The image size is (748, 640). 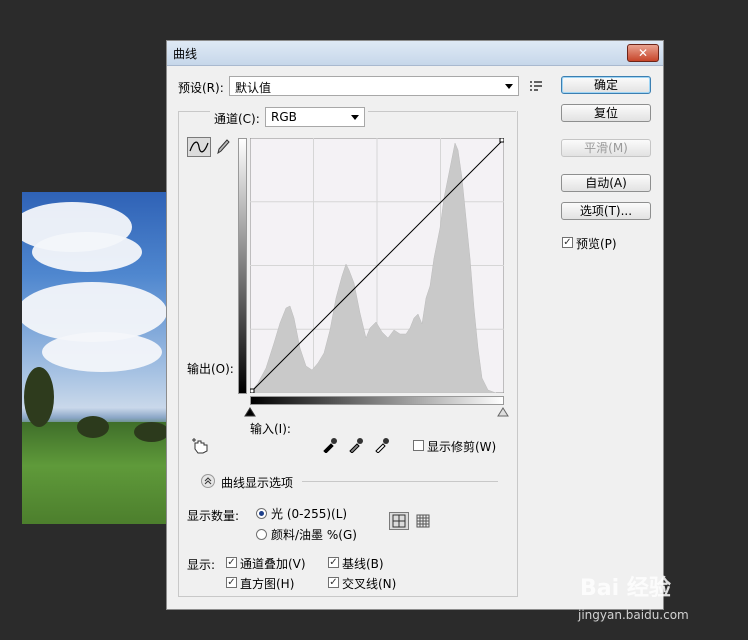 I want to click on preset-label: 预设(R):, so click(x=201, y=88).